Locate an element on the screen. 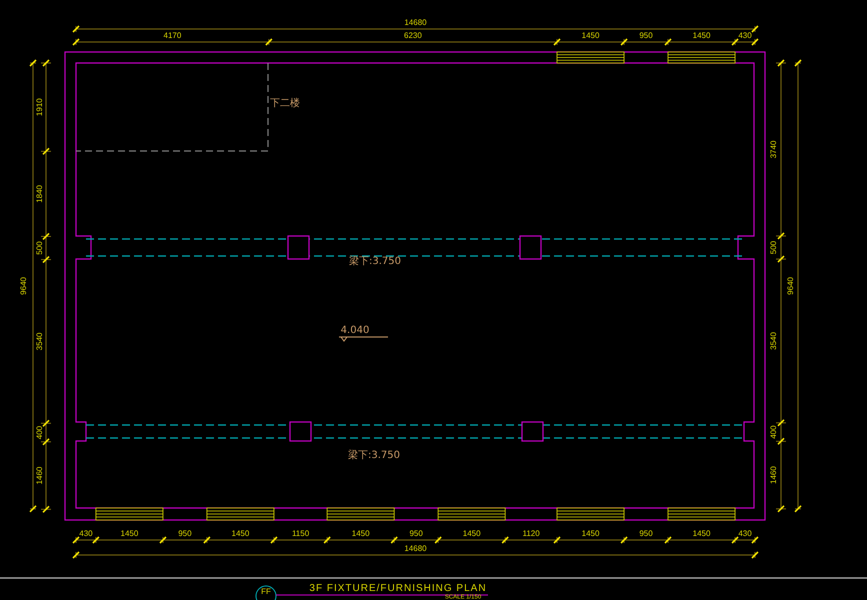 This screenshot has height=600, width=867. dimension-text: 3740 is located at coordinates (773, 149).